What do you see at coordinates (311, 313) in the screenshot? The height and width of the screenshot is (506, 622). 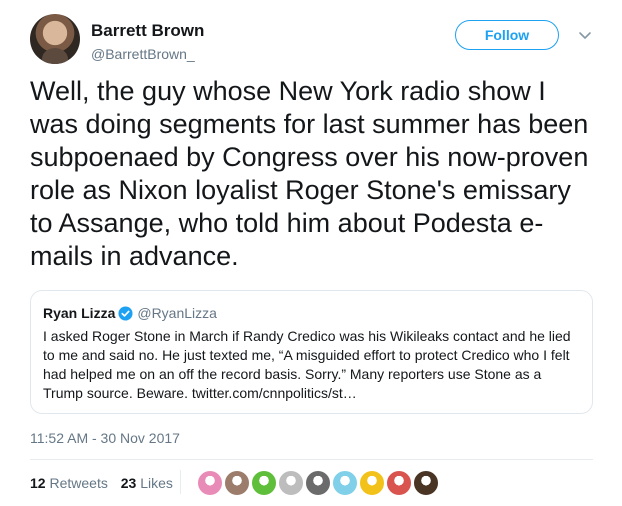 I see `quoted-tweet-header: Ryan Lizza @RyanLizza` at bounding box center [311, 313].